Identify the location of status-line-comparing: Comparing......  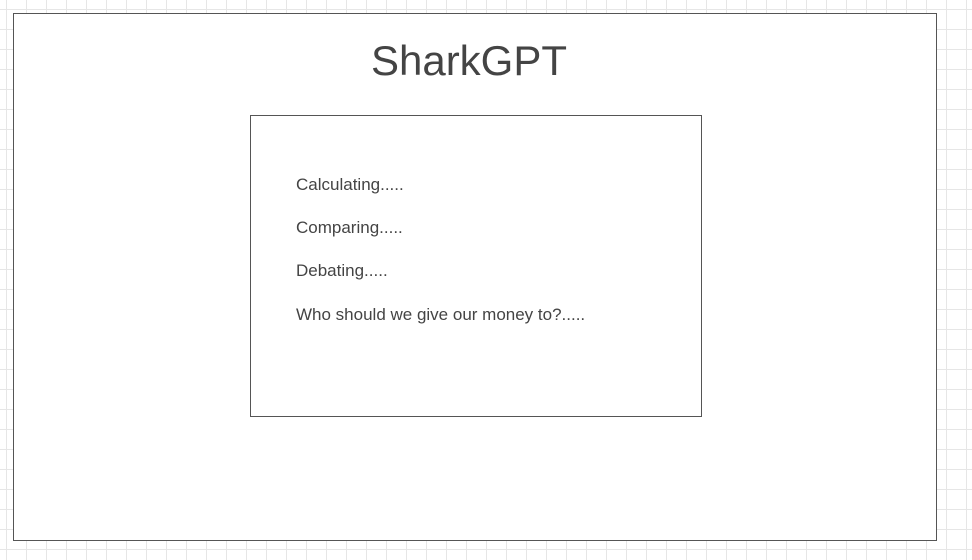
(349, 227).